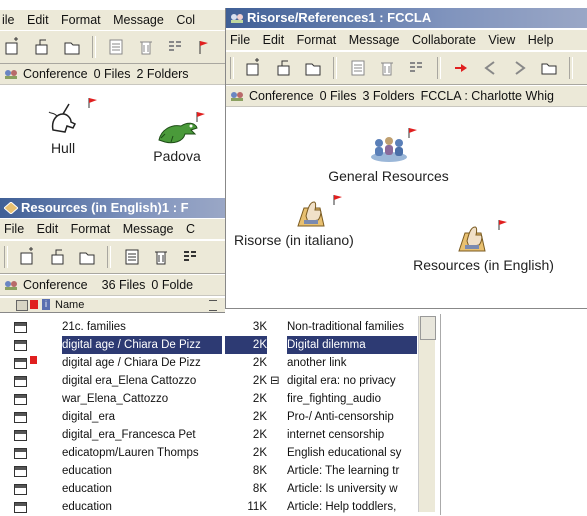  Describe the element at coordinates (220, 471) in the screenshot. I see `list-item: education 8K Article: The learning tr` at that location.